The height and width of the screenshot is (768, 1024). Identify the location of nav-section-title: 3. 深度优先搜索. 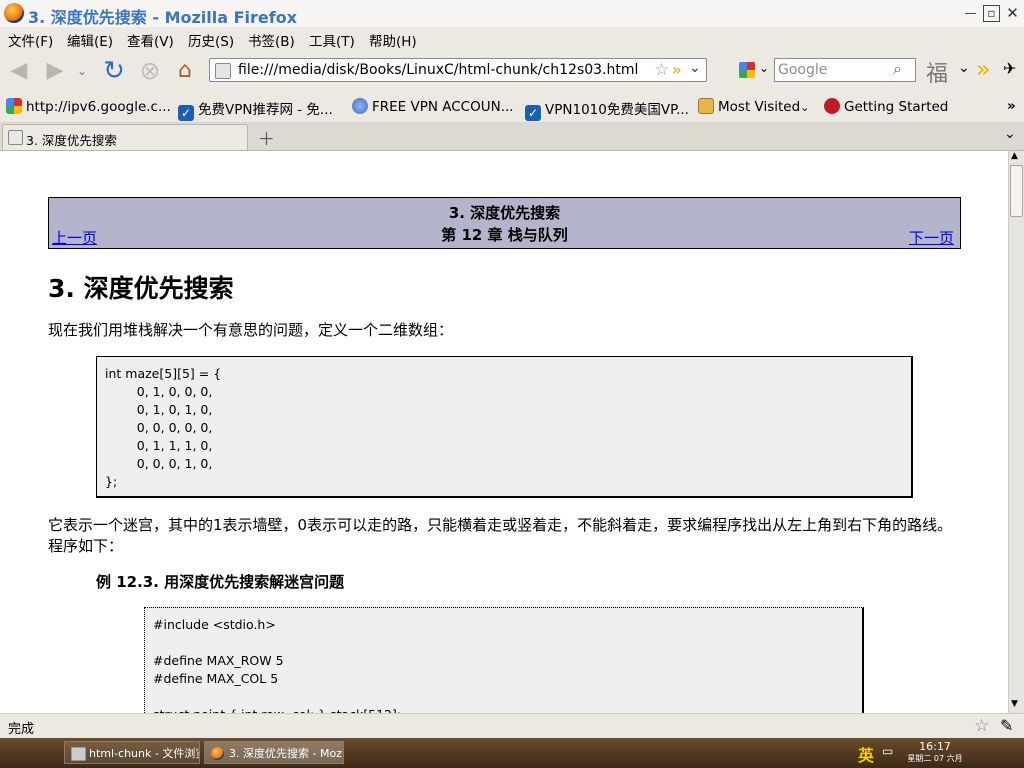
(504, 213).